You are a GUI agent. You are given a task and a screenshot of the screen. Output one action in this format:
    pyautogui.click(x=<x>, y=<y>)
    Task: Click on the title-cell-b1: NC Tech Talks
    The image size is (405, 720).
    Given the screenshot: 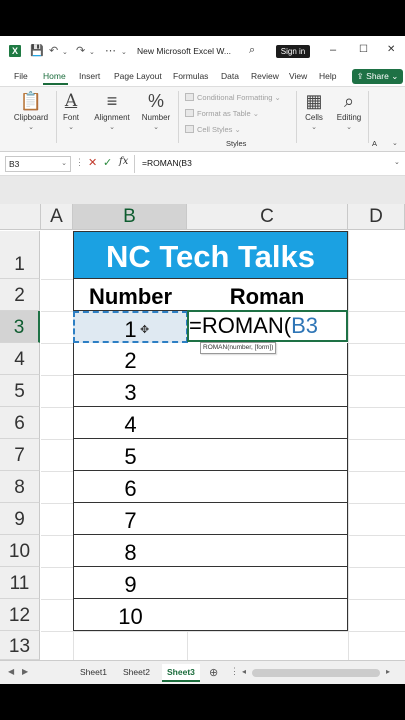 What is the action you would take?
    pyautogui.click(x=210, y=255)
    